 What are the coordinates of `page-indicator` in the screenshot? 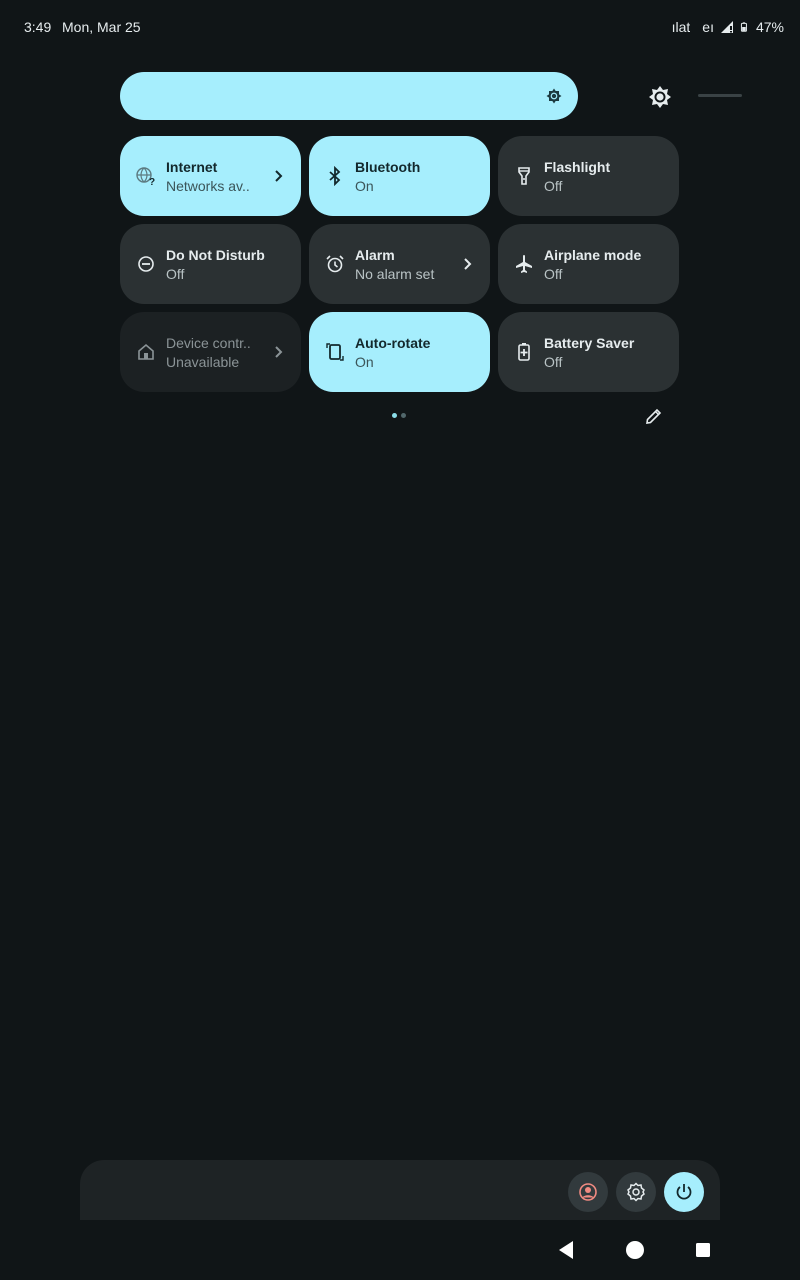 It's located at (399, 416).